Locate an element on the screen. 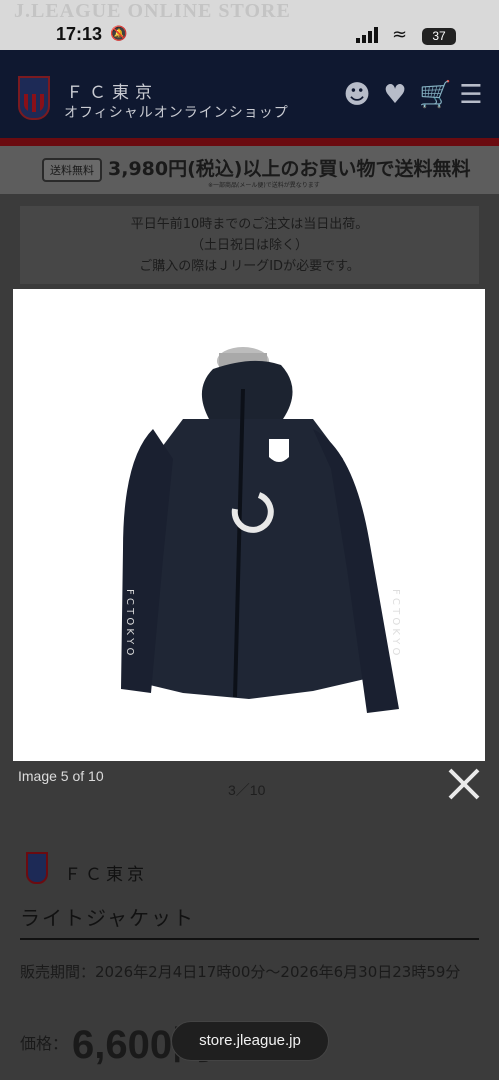  cart-icon: 🛒 is located at coordinates (435, 95).